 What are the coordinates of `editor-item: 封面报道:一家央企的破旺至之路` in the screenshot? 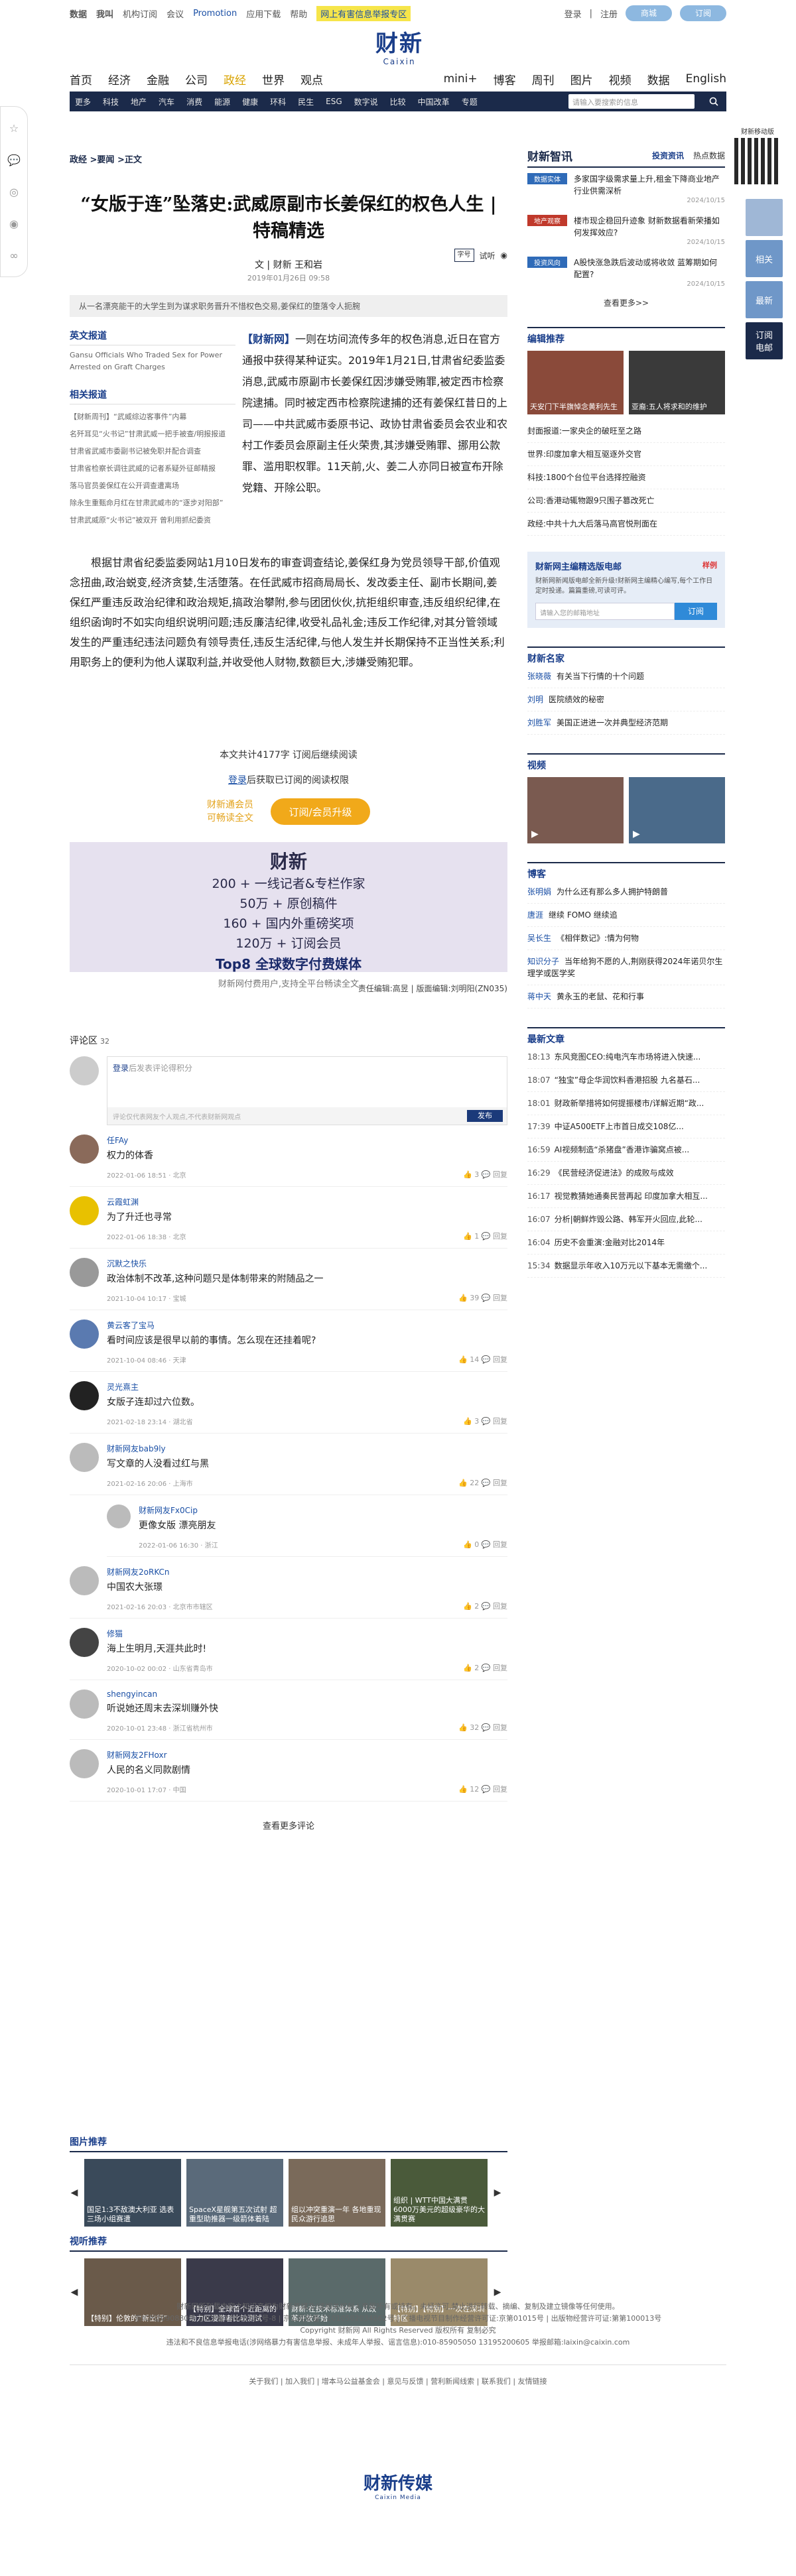 It's located at (626, 431).